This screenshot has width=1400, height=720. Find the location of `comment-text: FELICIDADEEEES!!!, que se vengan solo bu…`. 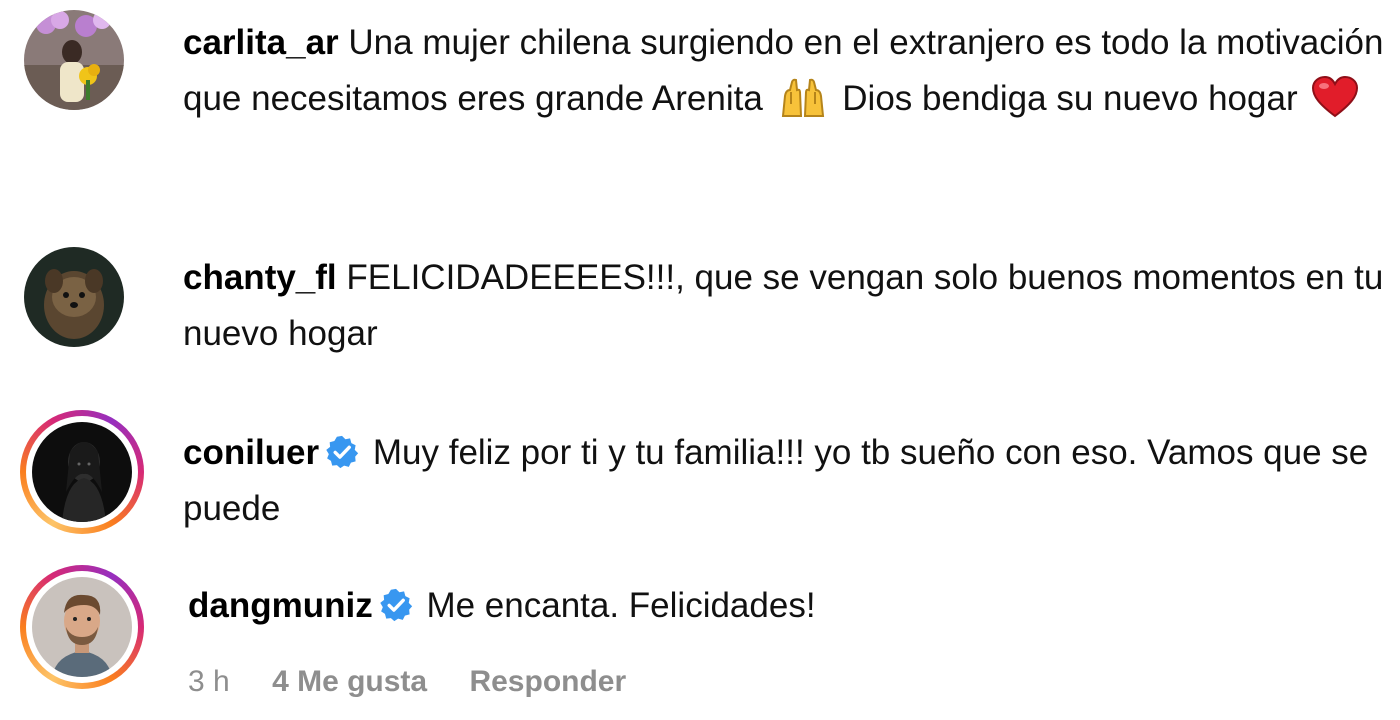

comment-text: FELICIDADEEEES!!!, que se vengan solo bu… is located at coordinates (783, 305).